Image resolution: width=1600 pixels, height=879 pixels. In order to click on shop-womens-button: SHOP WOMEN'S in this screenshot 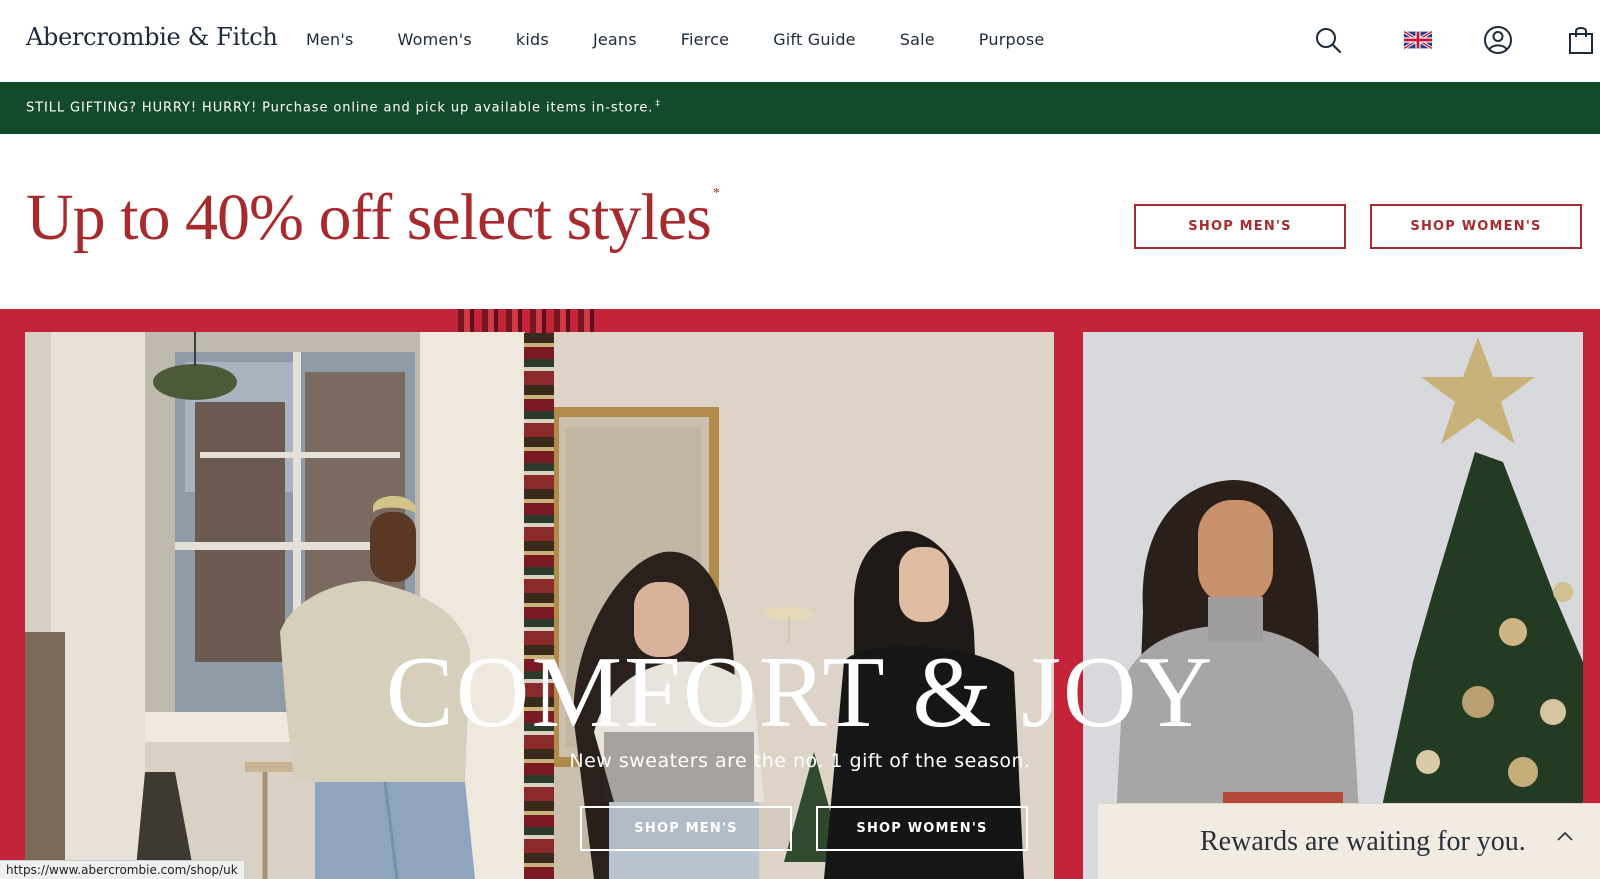, I will do `click(1476, 226)`.